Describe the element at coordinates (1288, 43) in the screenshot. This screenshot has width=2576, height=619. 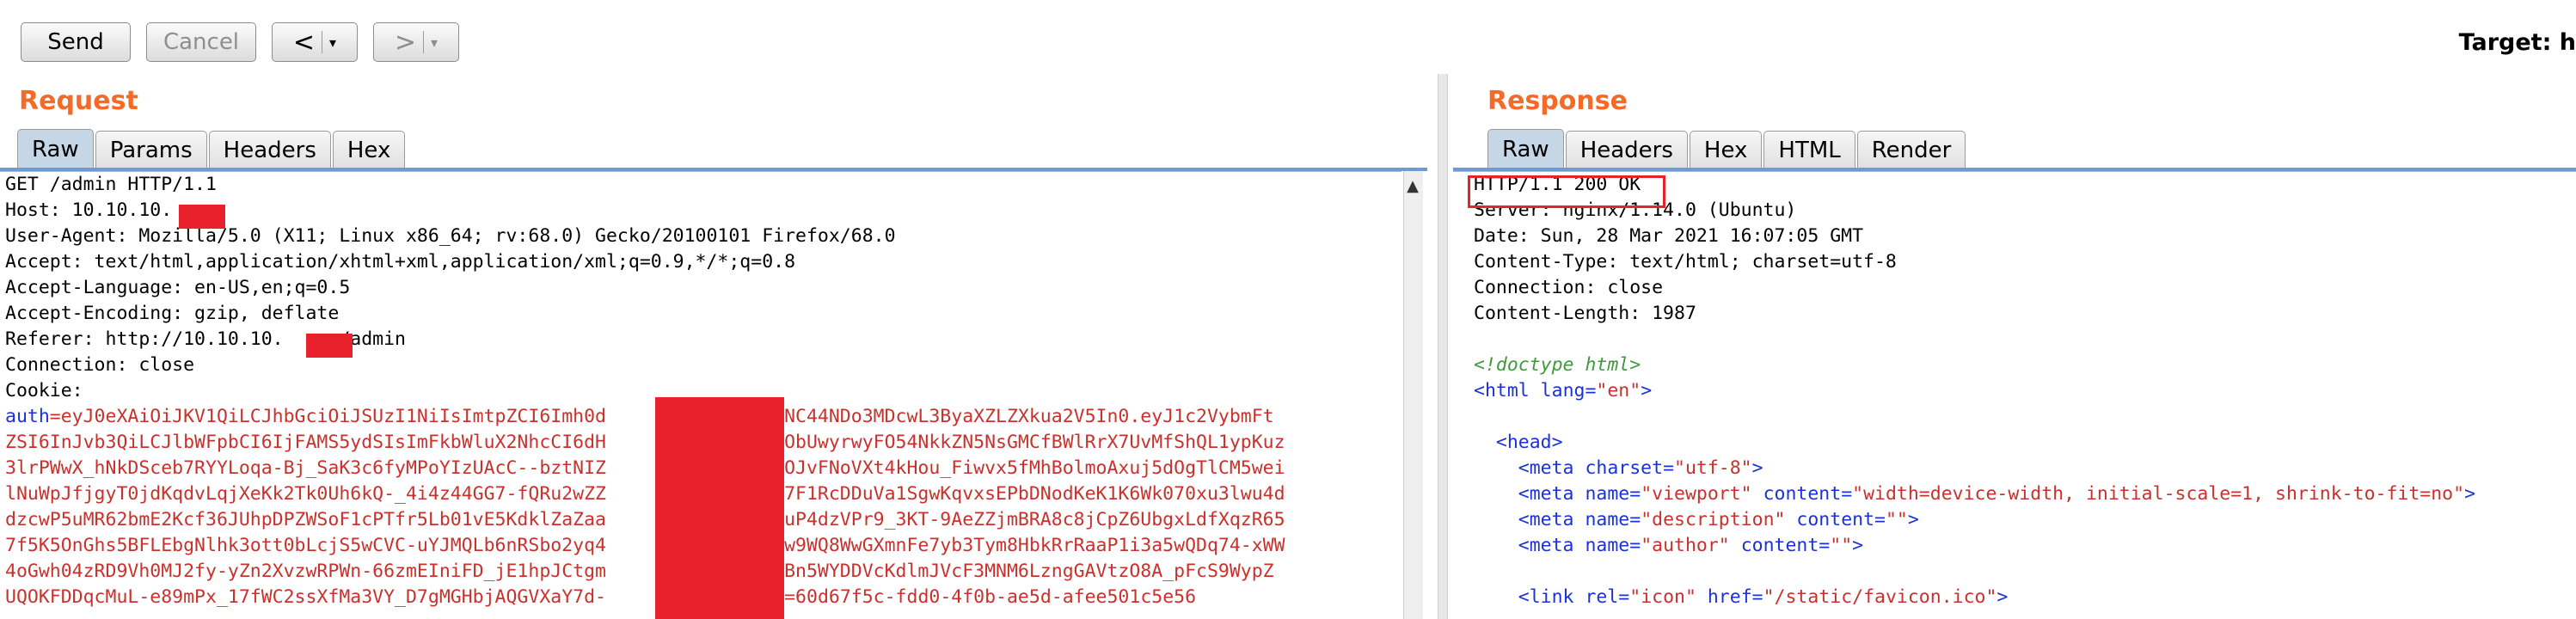
I see `toolbar: Send Cancel < ▾ > ▾ Target: h` at that location.